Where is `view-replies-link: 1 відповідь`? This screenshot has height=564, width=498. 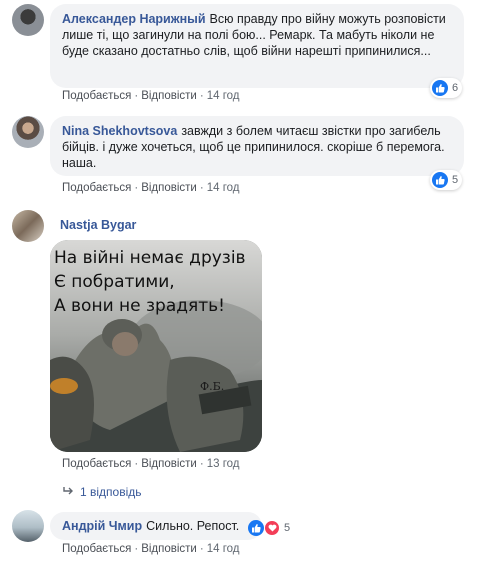 view-replies-link: 1 відповідь is located at coordinates (102, 492).